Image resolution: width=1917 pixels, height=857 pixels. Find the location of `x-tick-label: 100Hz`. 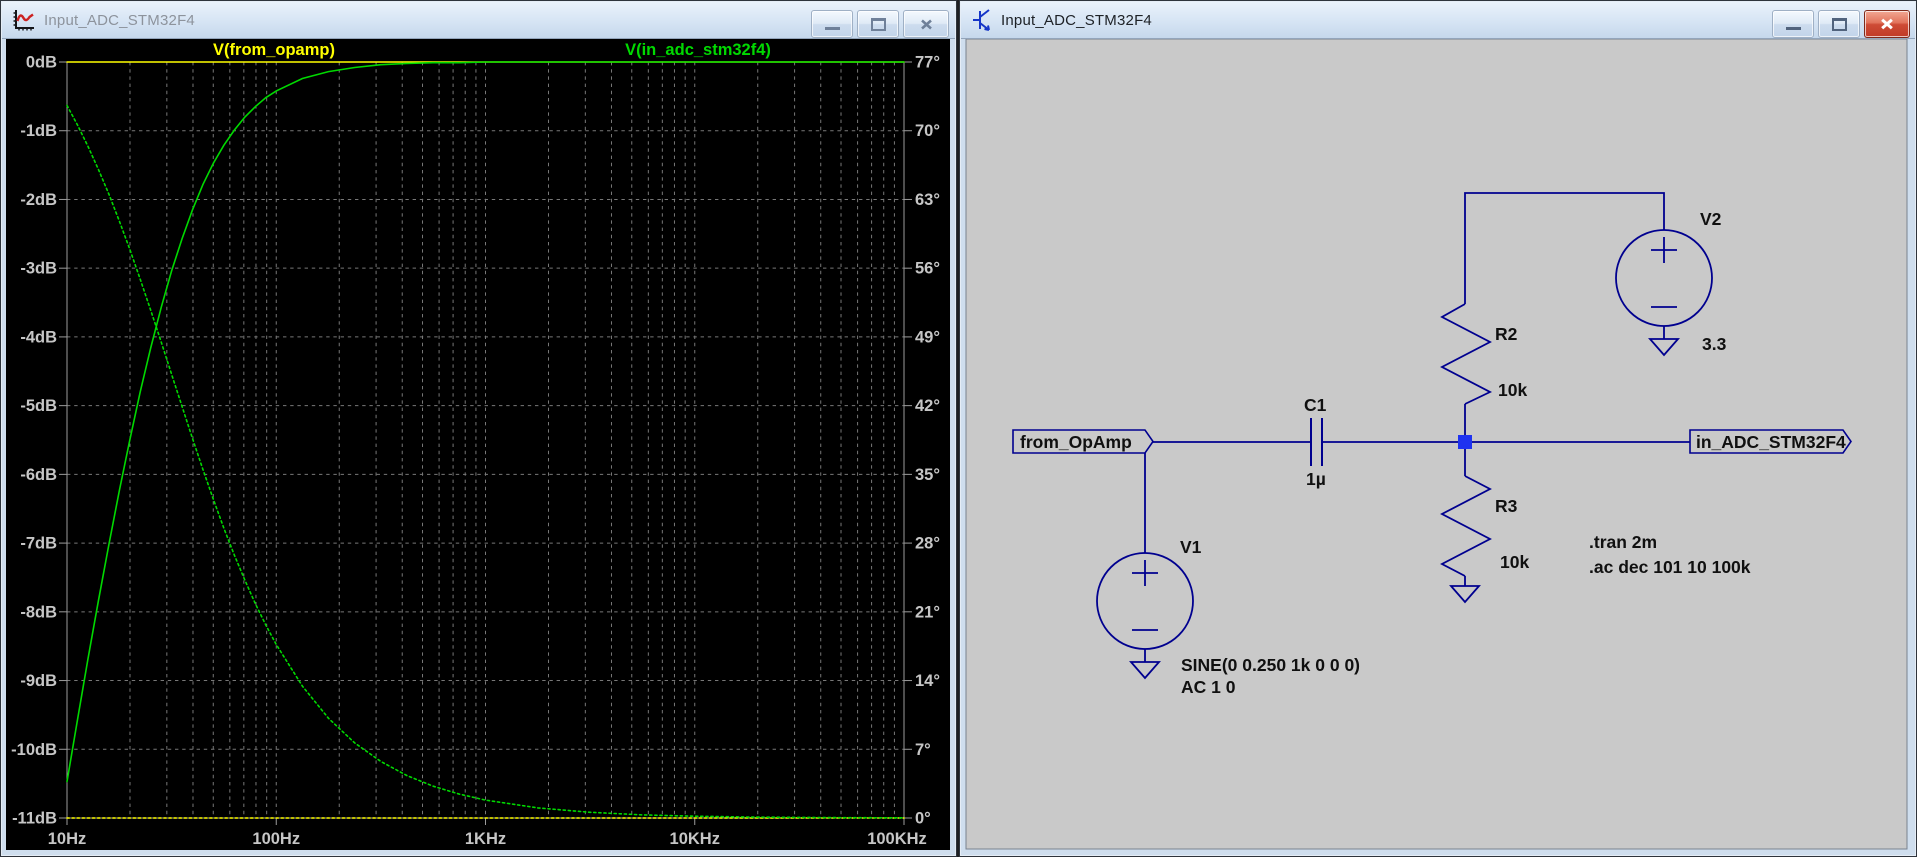

x-tick-label: 100Hz is located at coordinates (276, 839).